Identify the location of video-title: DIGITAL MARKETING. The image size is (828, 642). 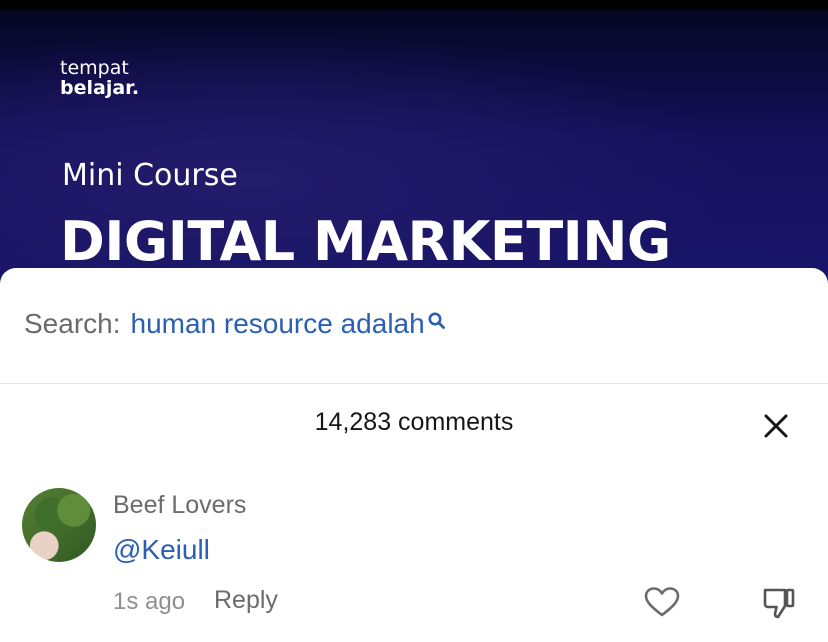
(365, 241).